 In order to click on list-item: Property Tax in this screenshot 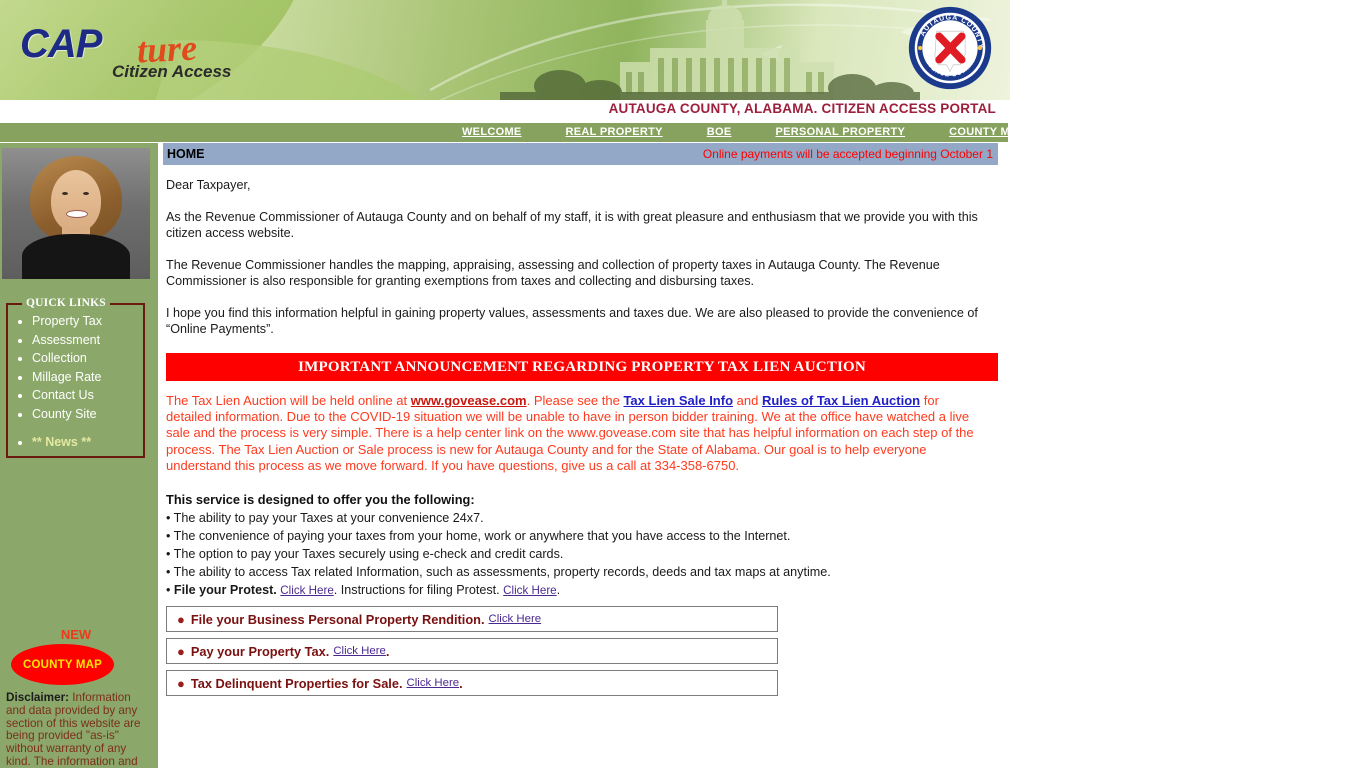, I will do `click(87, 321)`.